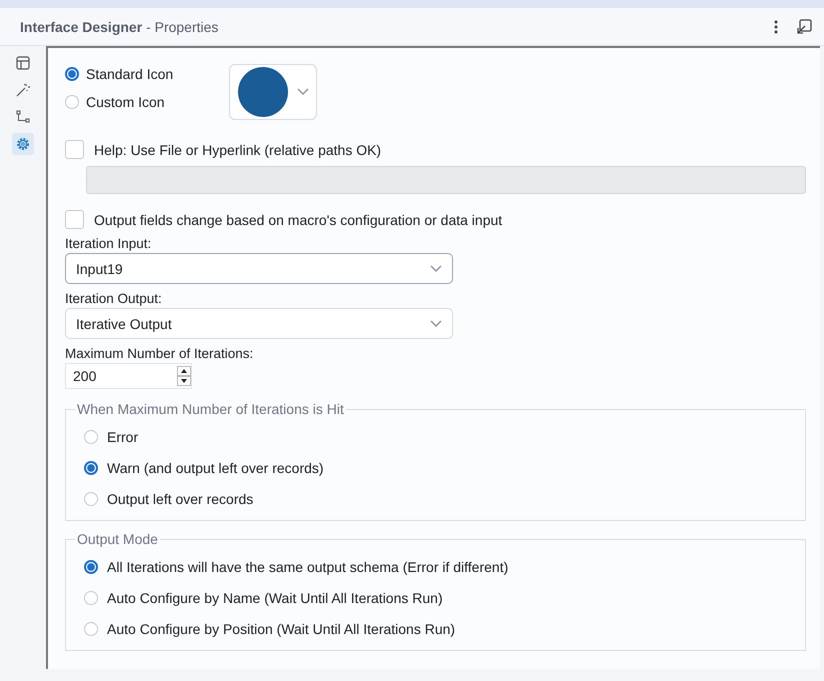  I want to click on sidebar-tab, so click(23, 144).